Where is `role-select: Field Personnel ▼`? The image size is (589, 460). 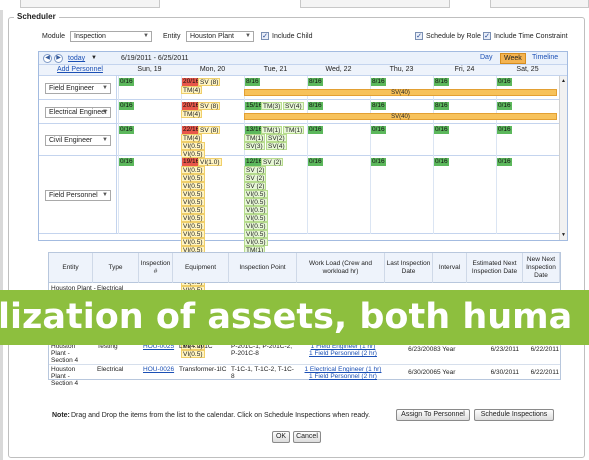 role-select: Field Personnel ▼ is located at coordinates (78, 195).